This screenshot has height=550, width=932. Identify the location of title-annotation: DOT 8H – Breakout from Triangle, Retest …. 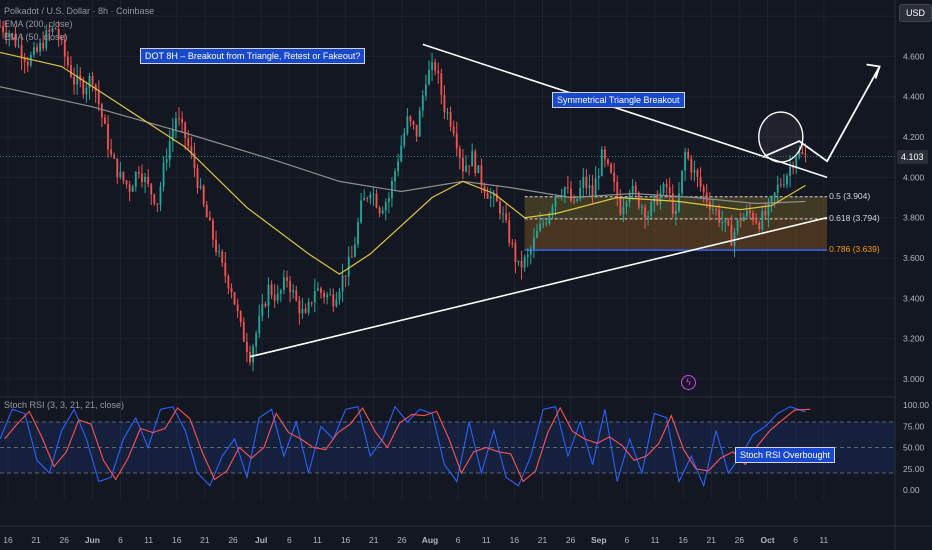
(253, 56).